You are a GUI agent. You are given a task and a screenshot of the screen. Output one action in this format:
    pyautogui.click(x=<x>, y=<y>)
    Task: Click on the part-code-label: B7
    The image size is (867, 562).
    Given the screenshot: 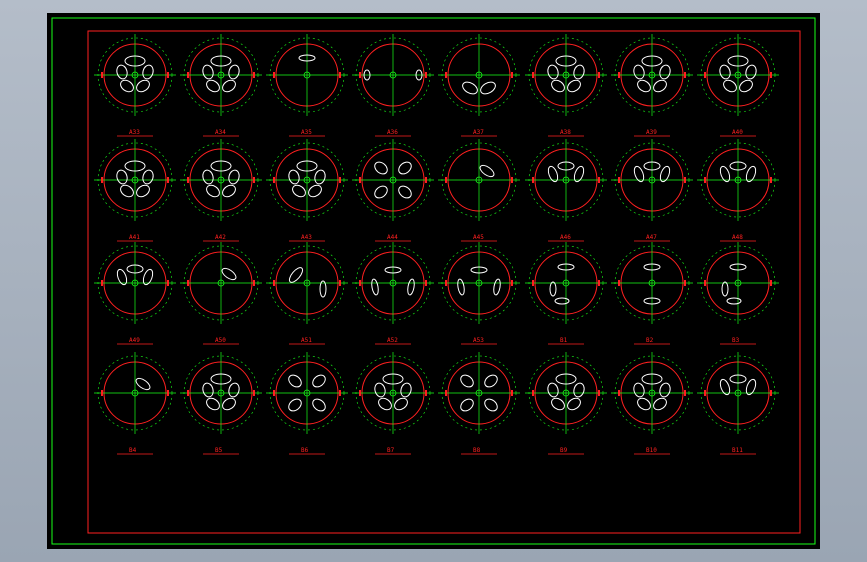 What is the action you would take?
    pyautogui.click(x=391, y=450)
    